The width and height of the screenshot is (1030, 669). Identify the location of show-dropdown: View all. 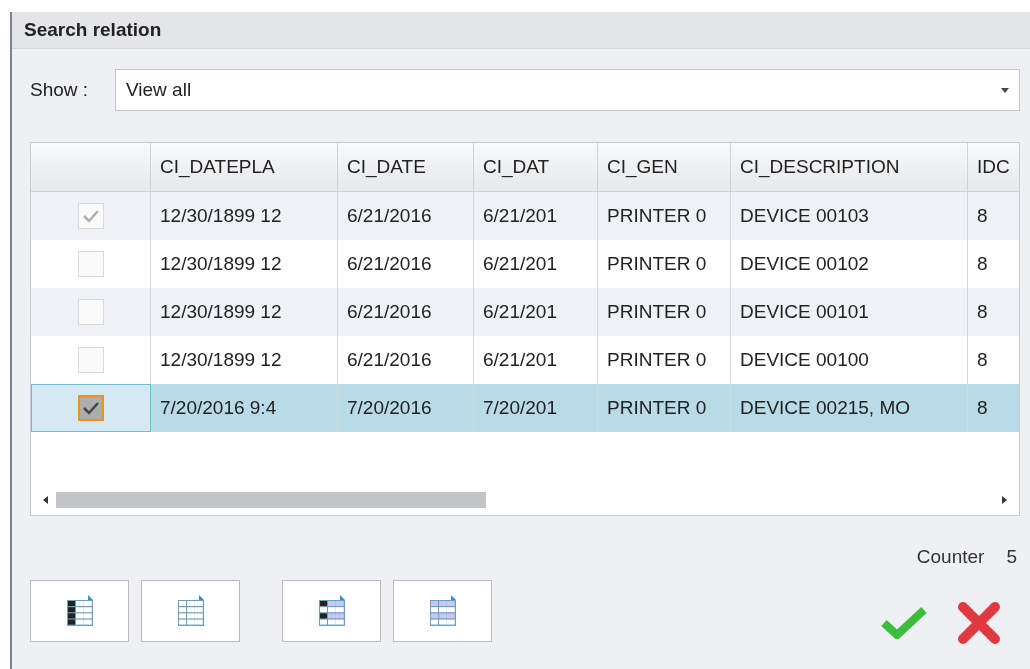
(567, 90).